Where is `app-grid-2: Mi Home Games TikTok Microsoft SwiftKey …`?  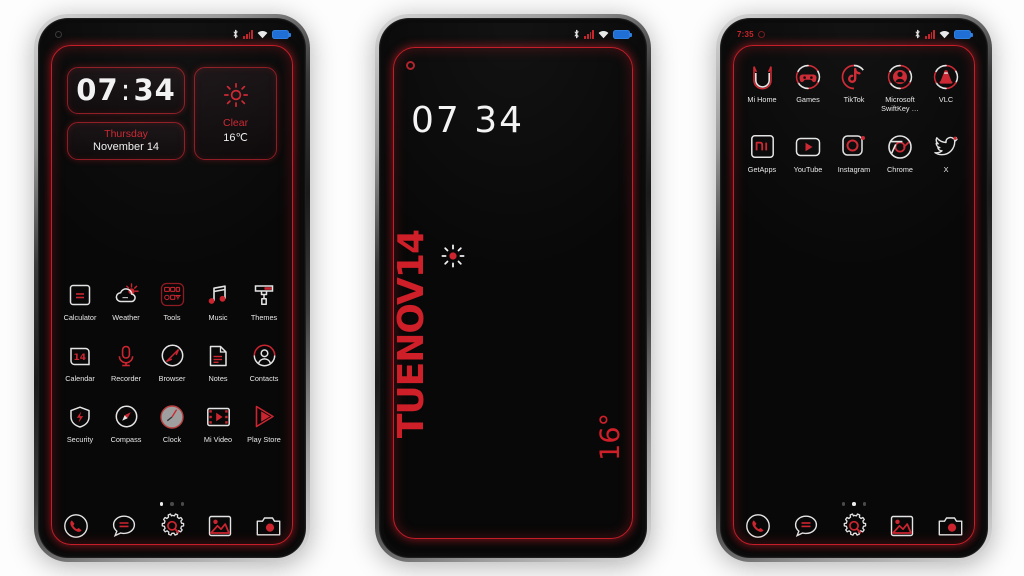
app-grid-2: Mi Home Games TikTok Microsoft SwiftKey … is located at coordinates (854, 118).